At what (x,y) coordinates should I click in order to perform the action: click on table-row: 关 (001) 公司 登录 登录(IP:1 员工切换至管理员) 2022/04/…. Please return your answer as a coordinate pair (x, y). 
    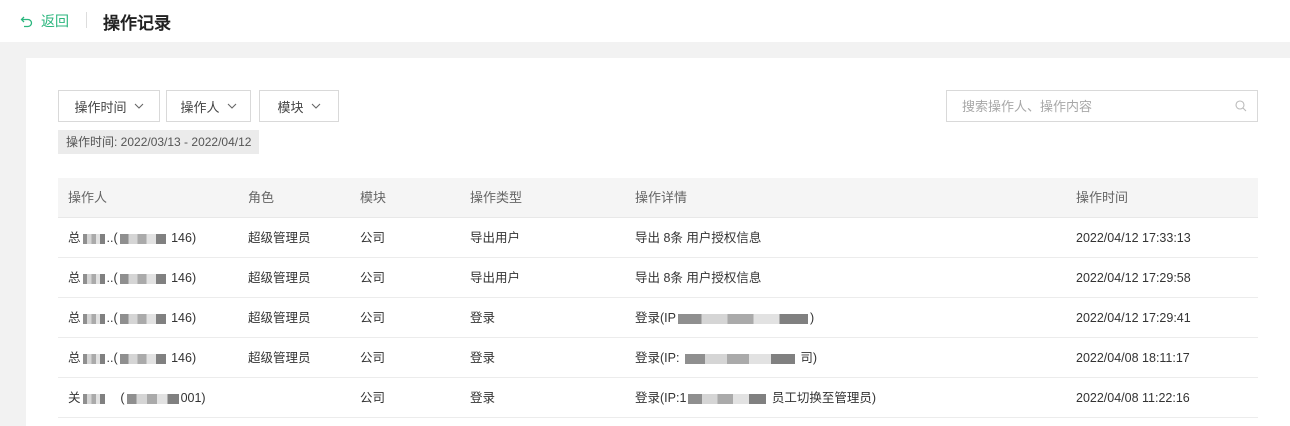
    Looking at the image, I should click on (658, 398).